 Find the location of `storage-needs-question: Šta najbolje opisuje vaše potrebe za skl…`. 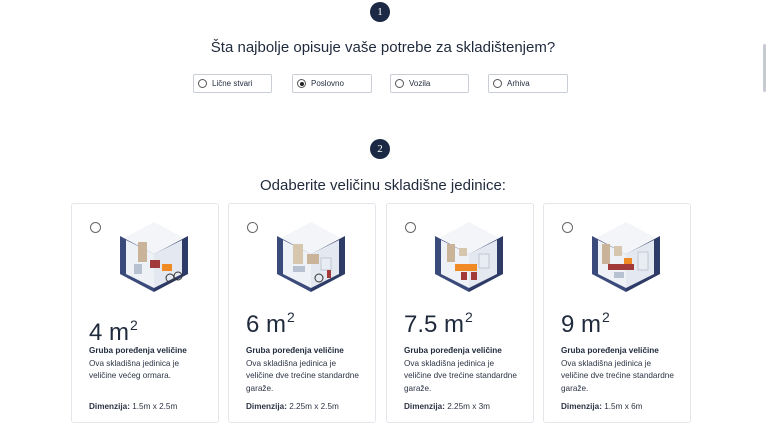

storage-needs-question: Šta najbolje opisuje vaše potrebe za skl… is located at coordinates (383, 47).